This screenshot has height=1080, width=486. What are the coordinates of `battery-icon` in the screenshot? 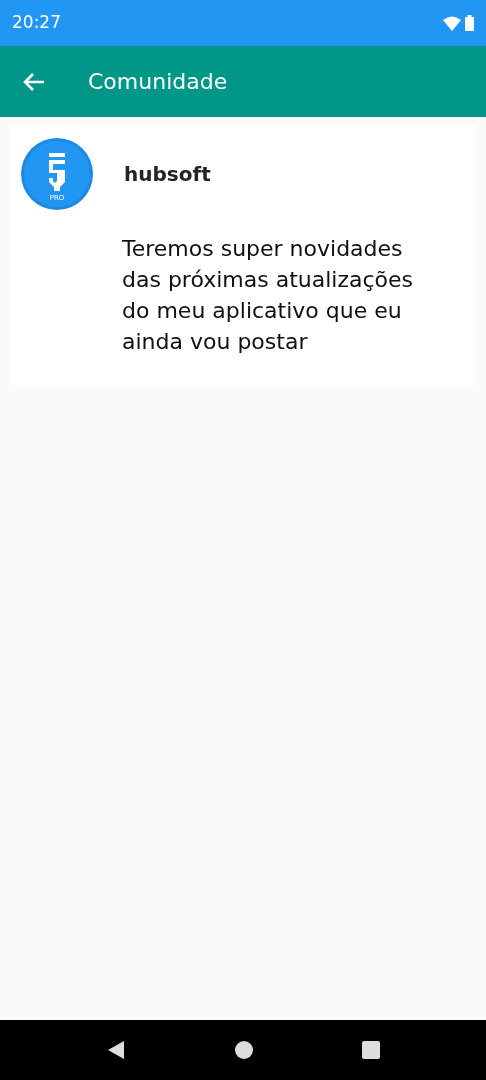 It's located at (469, 23).